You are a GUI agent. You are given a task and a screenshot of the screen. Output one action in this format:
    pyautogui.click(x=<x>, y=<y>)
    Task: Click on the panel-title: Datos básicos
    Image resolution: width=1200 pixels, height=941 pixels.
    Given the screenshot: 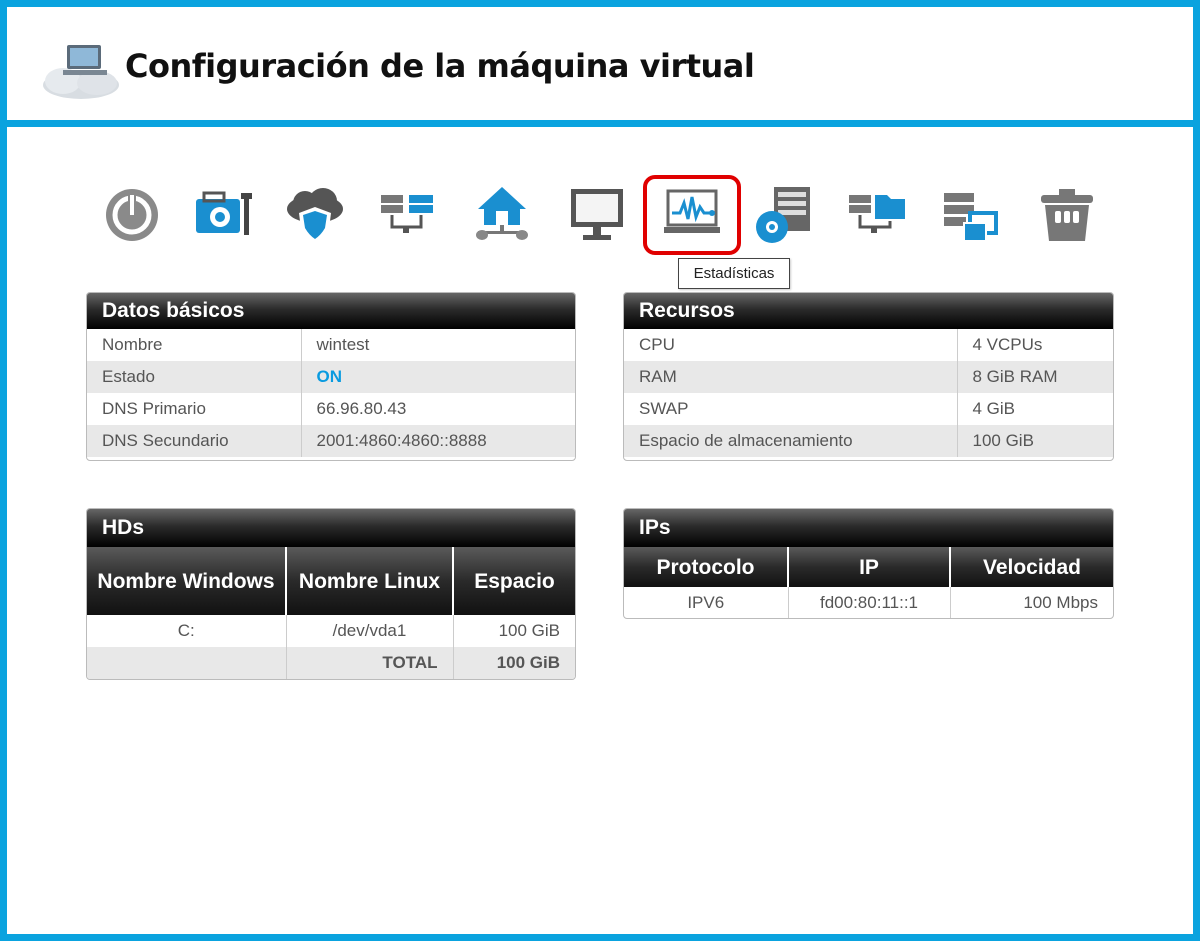 What is the action you would take?
    pyautogui.click(x=331, y=311)
    